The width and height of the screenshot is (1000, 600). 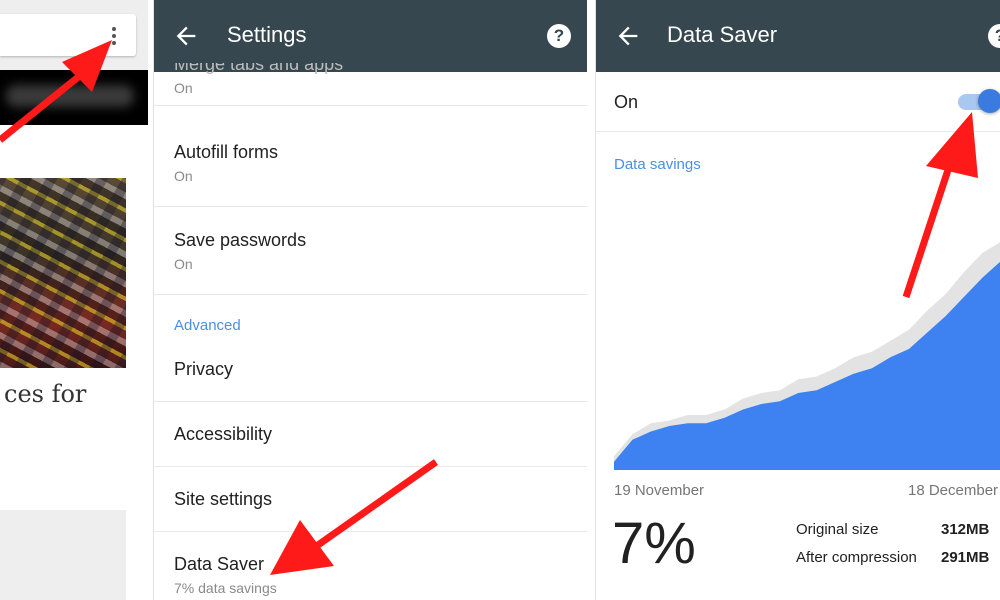 I want to click on settings-item-cut-off: Merge tabs and apps On, so click(x=370, y=84).